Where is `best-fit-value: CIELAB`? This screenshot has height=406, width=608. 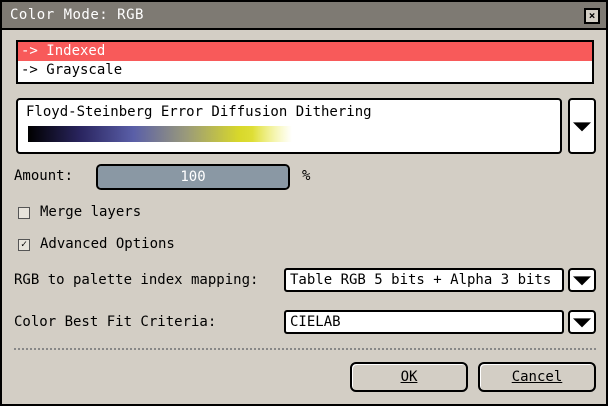
best-fit-value: CIELAB is located at coordinates (315, 322).